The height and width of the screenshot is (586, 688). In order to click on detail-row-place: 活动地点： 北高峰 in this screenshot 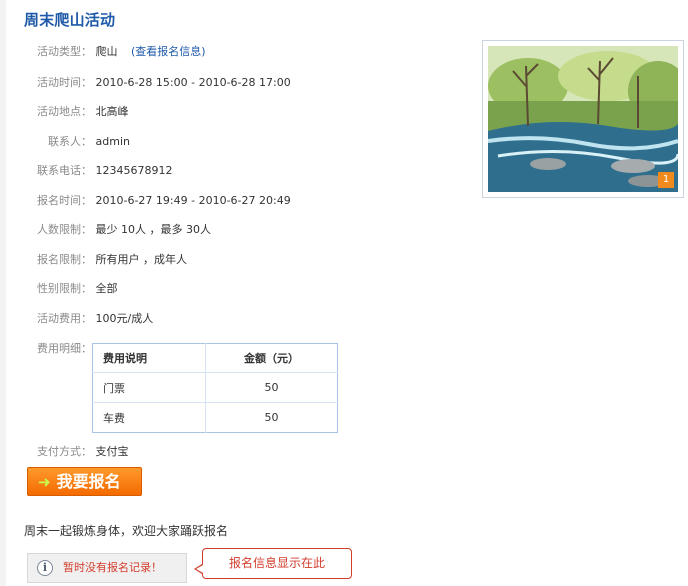, I will do `click(76, 112)`.